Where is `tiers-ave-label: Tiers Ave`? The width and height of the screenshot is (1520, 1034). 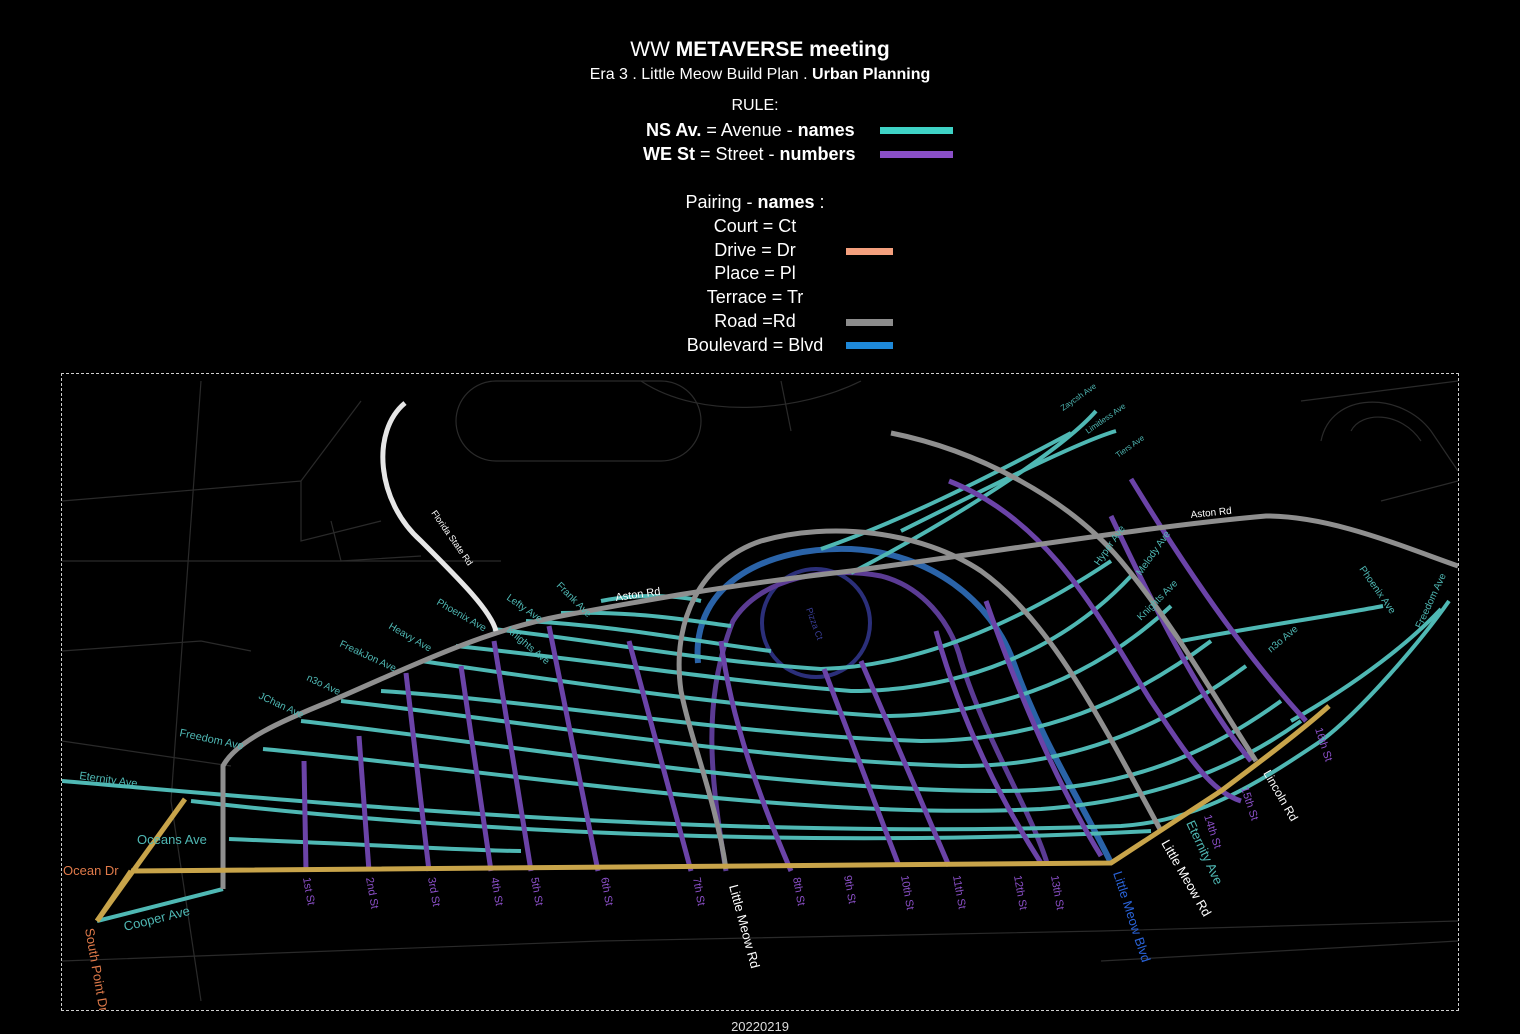
tiers-ave-label: Tiers Ave is located at coordinates (1130, 446).